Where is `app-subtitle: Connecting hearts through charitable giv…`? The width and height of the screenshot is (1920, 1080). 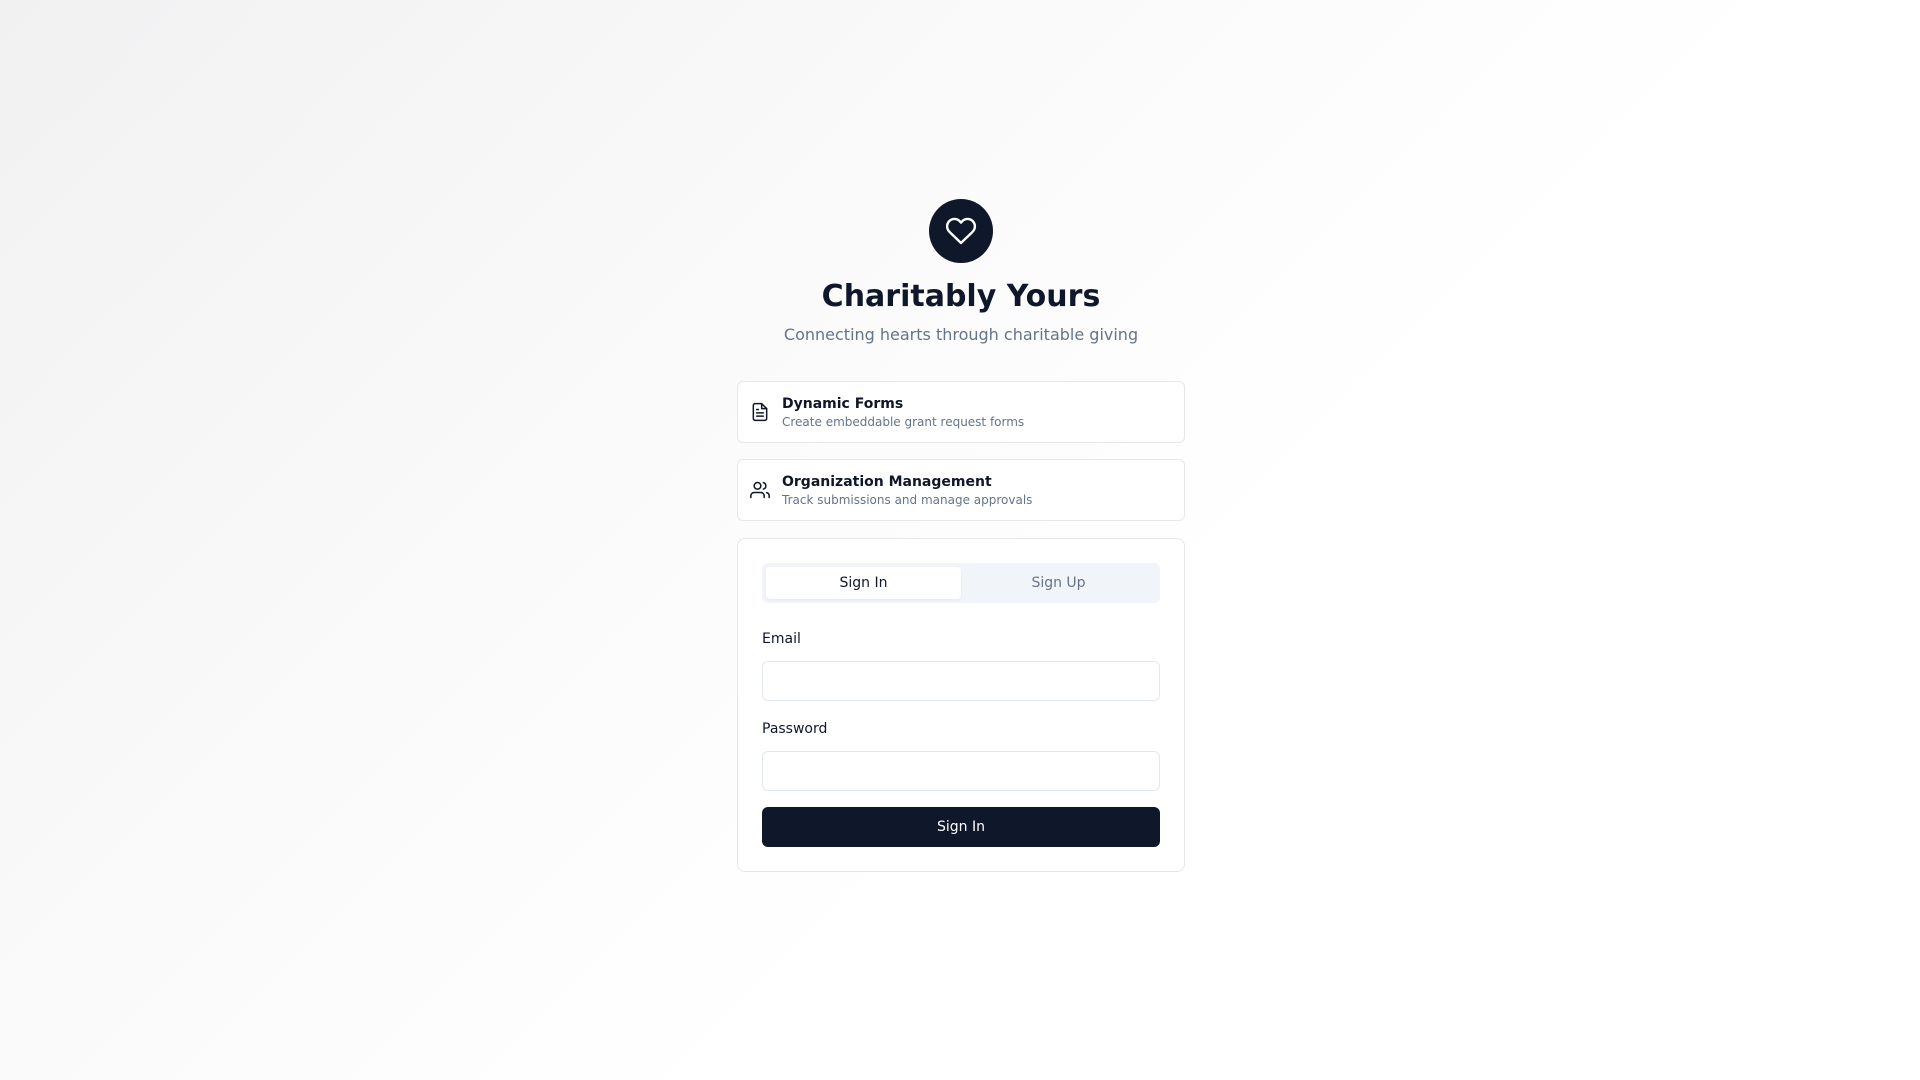 app-subtitle: Connecting hearts through charitable giv… is located at coordinates (961, 334).